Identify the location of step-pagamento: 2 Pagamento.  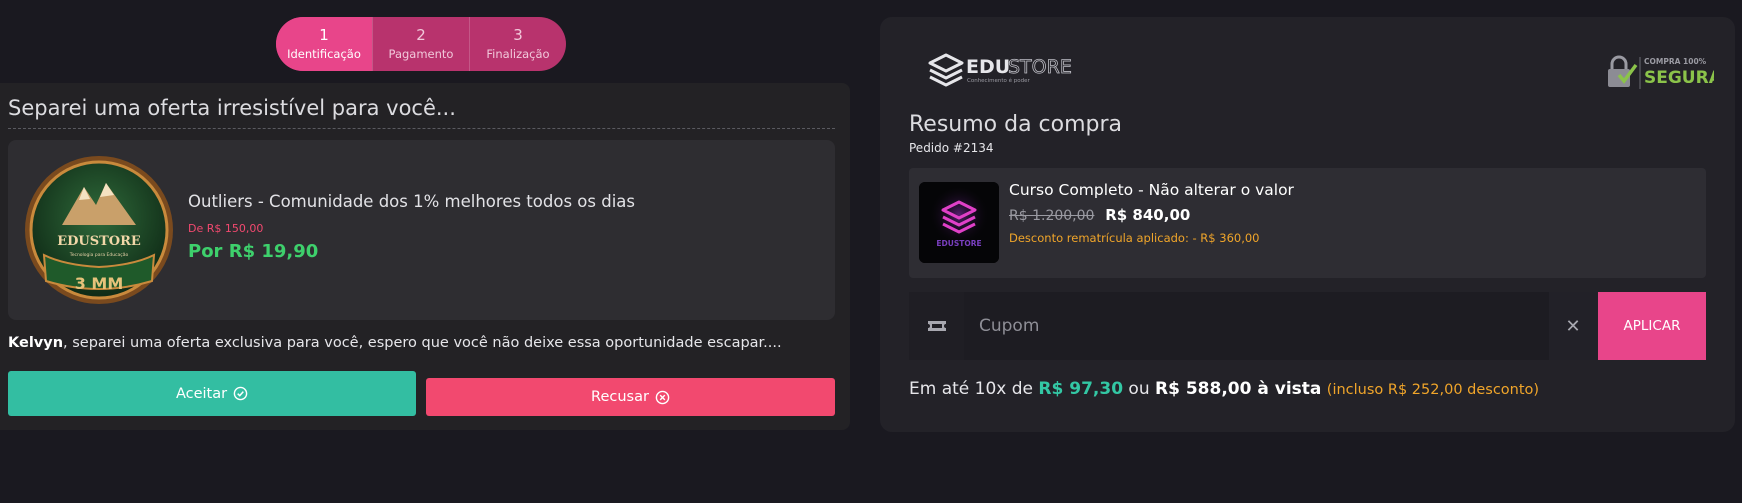
(420, 44).